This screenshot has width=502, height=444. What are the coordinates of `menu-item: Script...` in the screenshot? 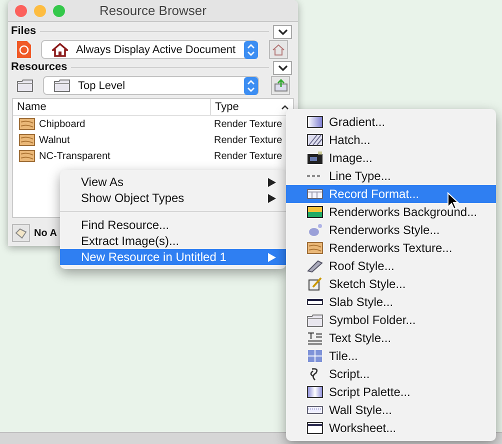 It's located at (391, 374).